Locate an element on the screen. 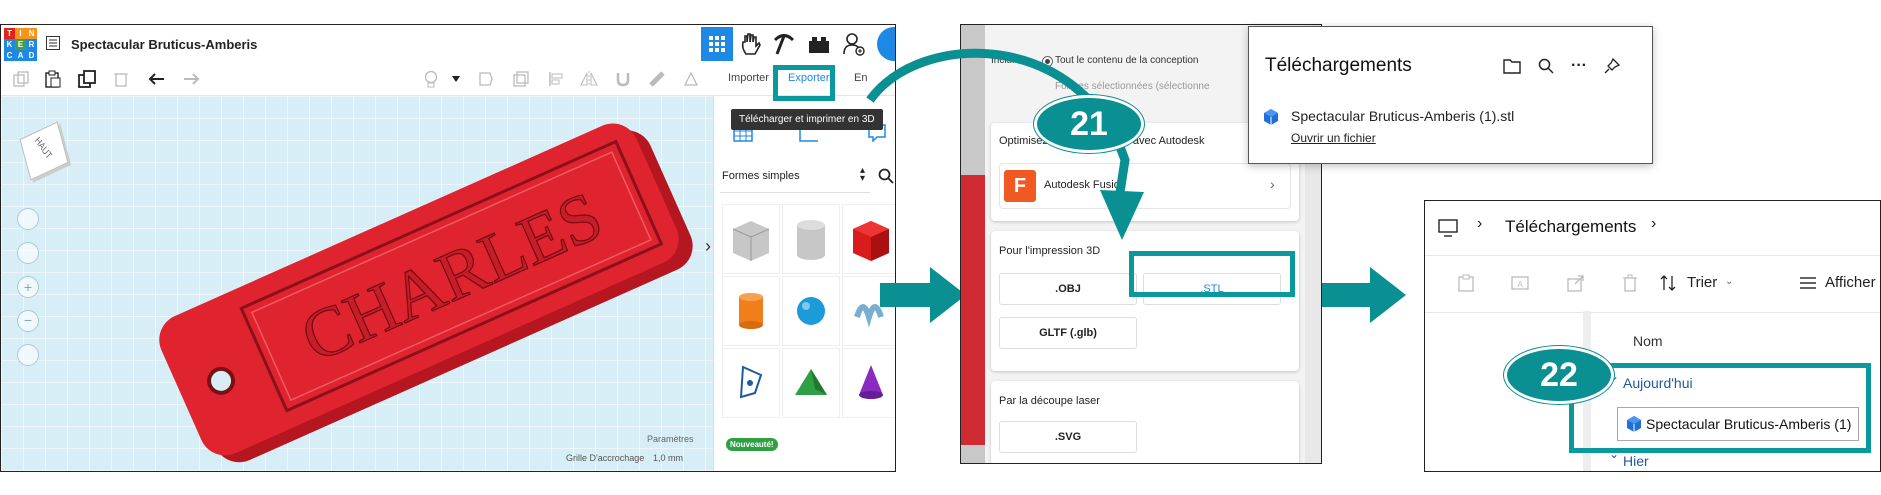 This screenshot has width=1881, height=495. gltf-button: GLTF (.glb) is located at coordinates (1068, 333).